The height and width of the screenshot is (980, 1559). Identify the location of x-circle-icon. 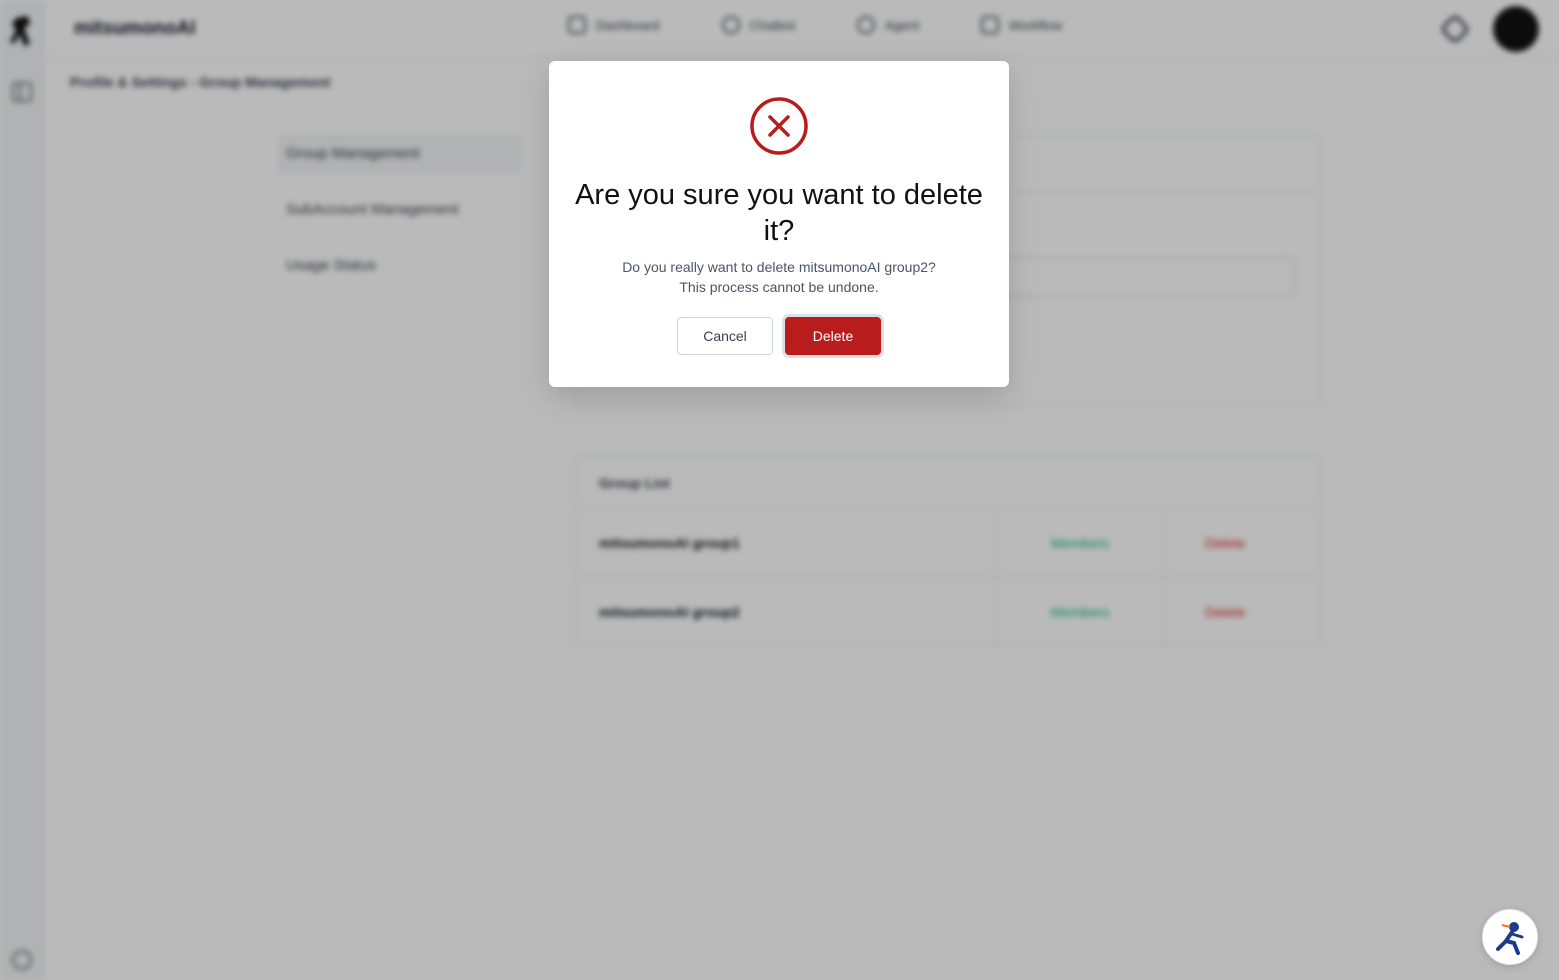
(779, 126).